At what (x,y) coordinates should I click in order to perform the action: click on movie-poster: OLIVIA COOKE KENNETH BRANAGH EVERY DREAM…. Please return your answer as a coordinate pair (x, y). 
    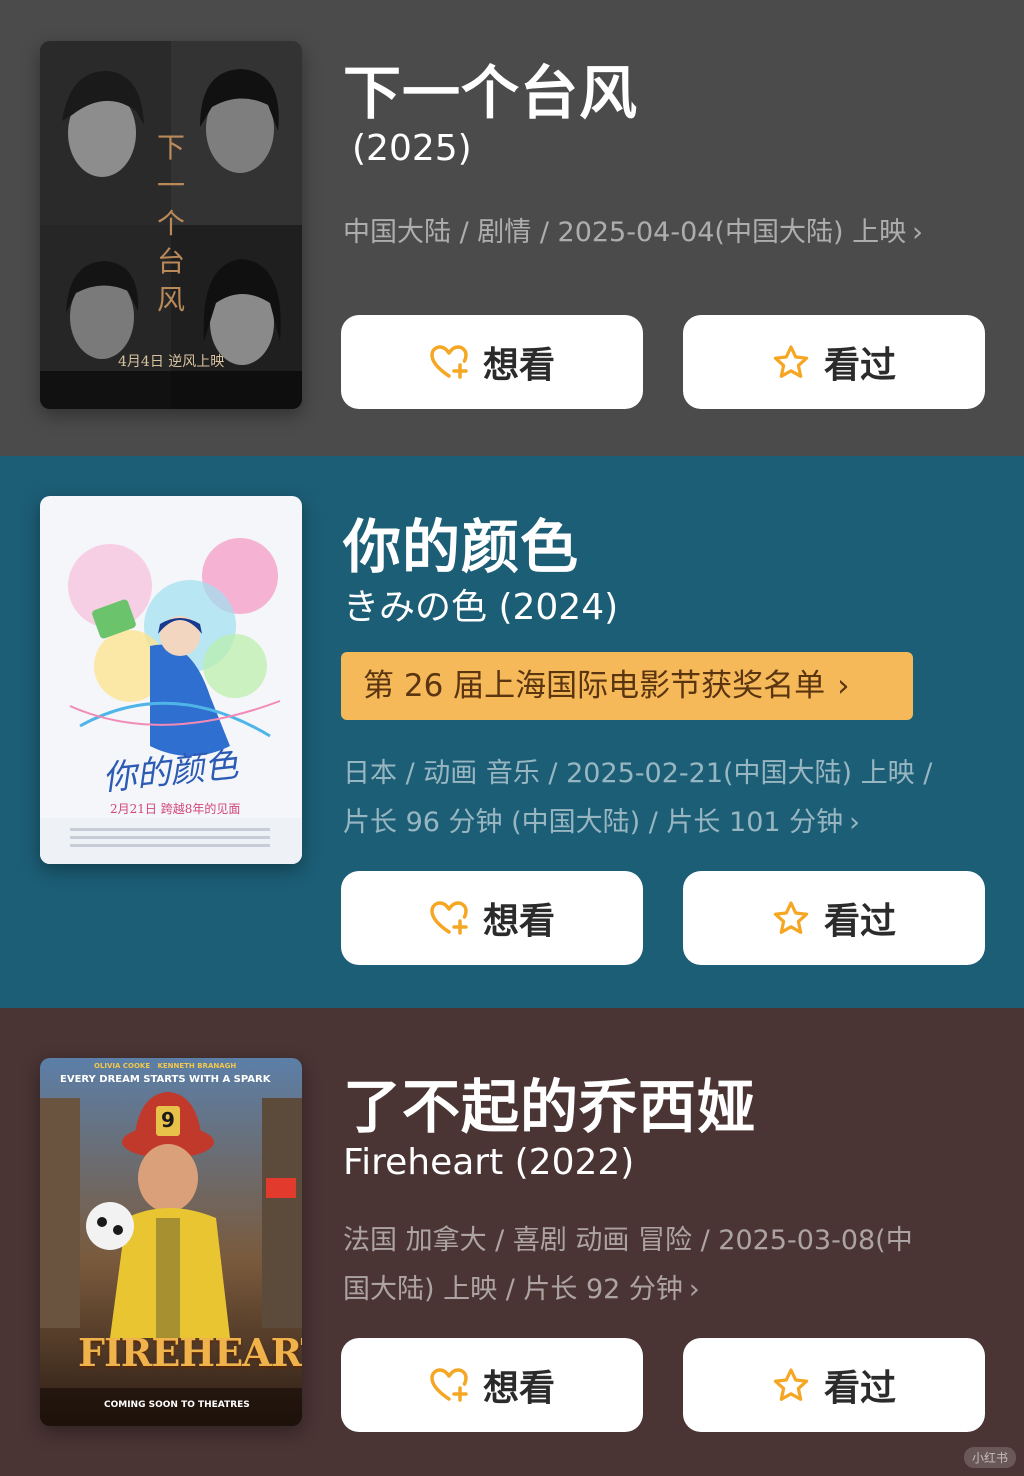
    Looking at the image, I should click on (171, 1242).